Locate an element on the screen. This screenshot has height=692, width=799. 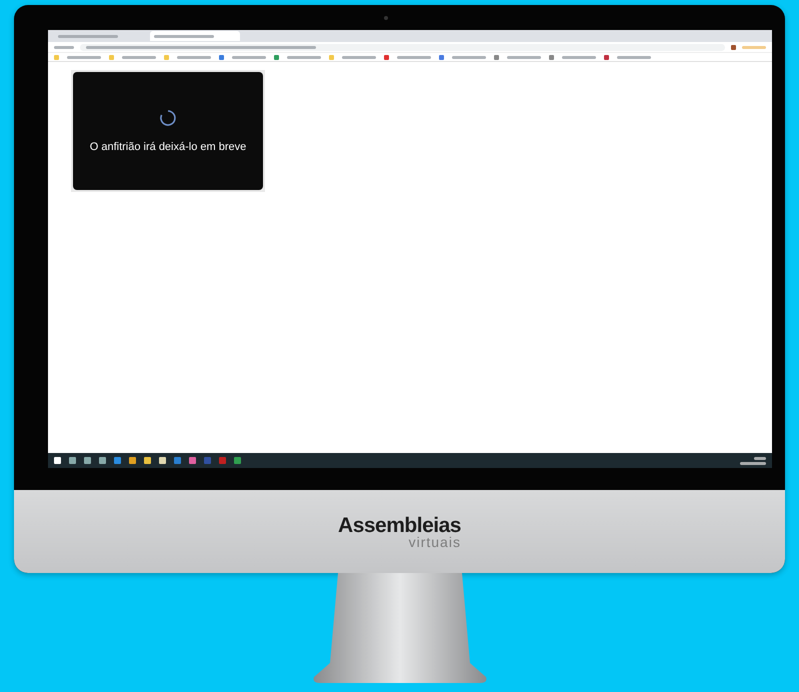
logo-name: Assembleias is located at coordinates (399, 525).